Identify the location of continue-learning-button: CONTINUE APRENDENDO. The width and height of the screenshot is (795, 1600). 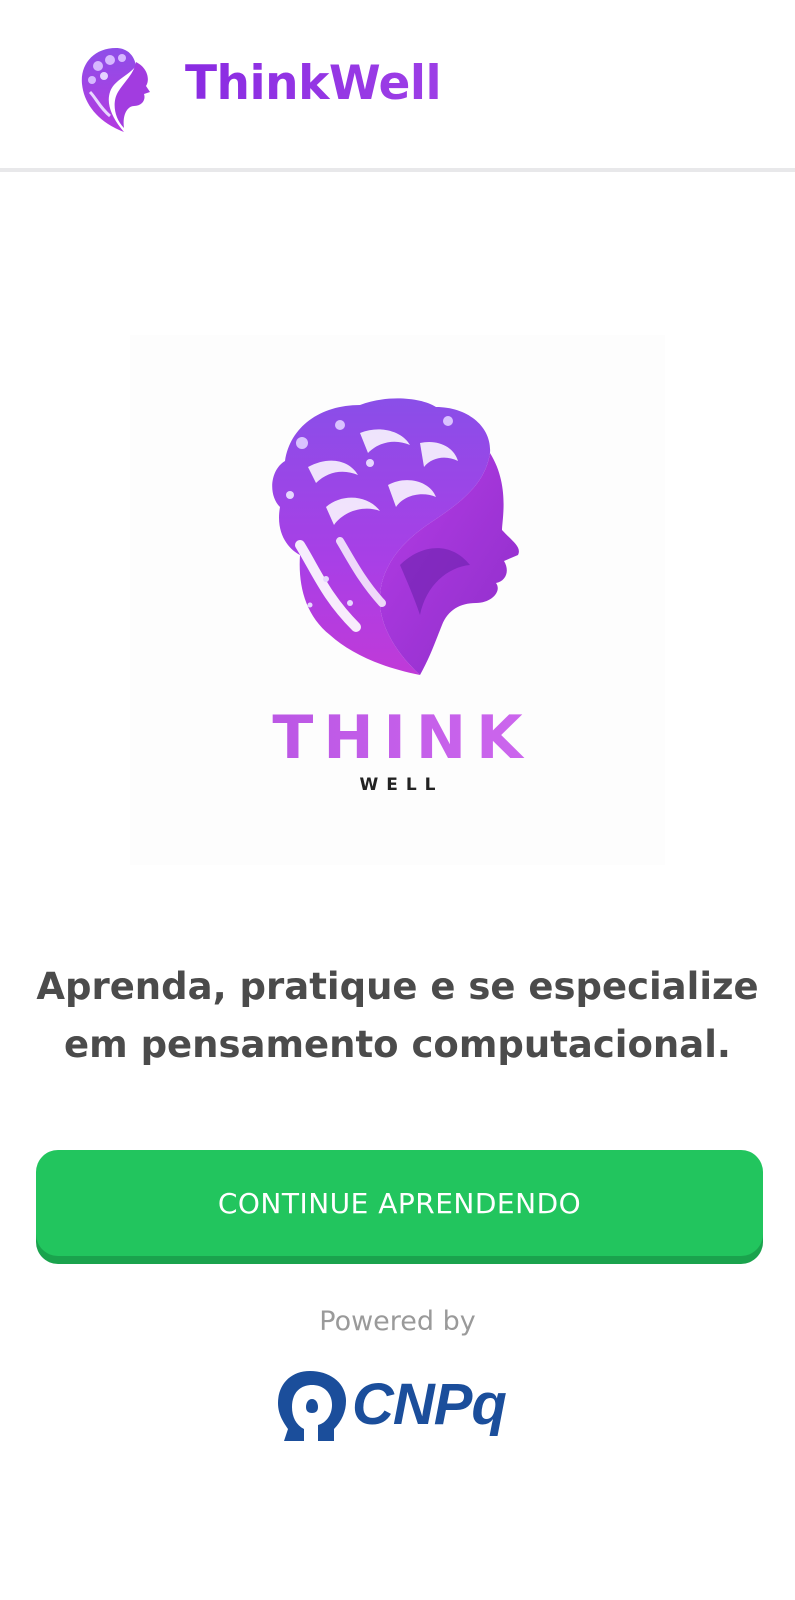
(399, 1203).